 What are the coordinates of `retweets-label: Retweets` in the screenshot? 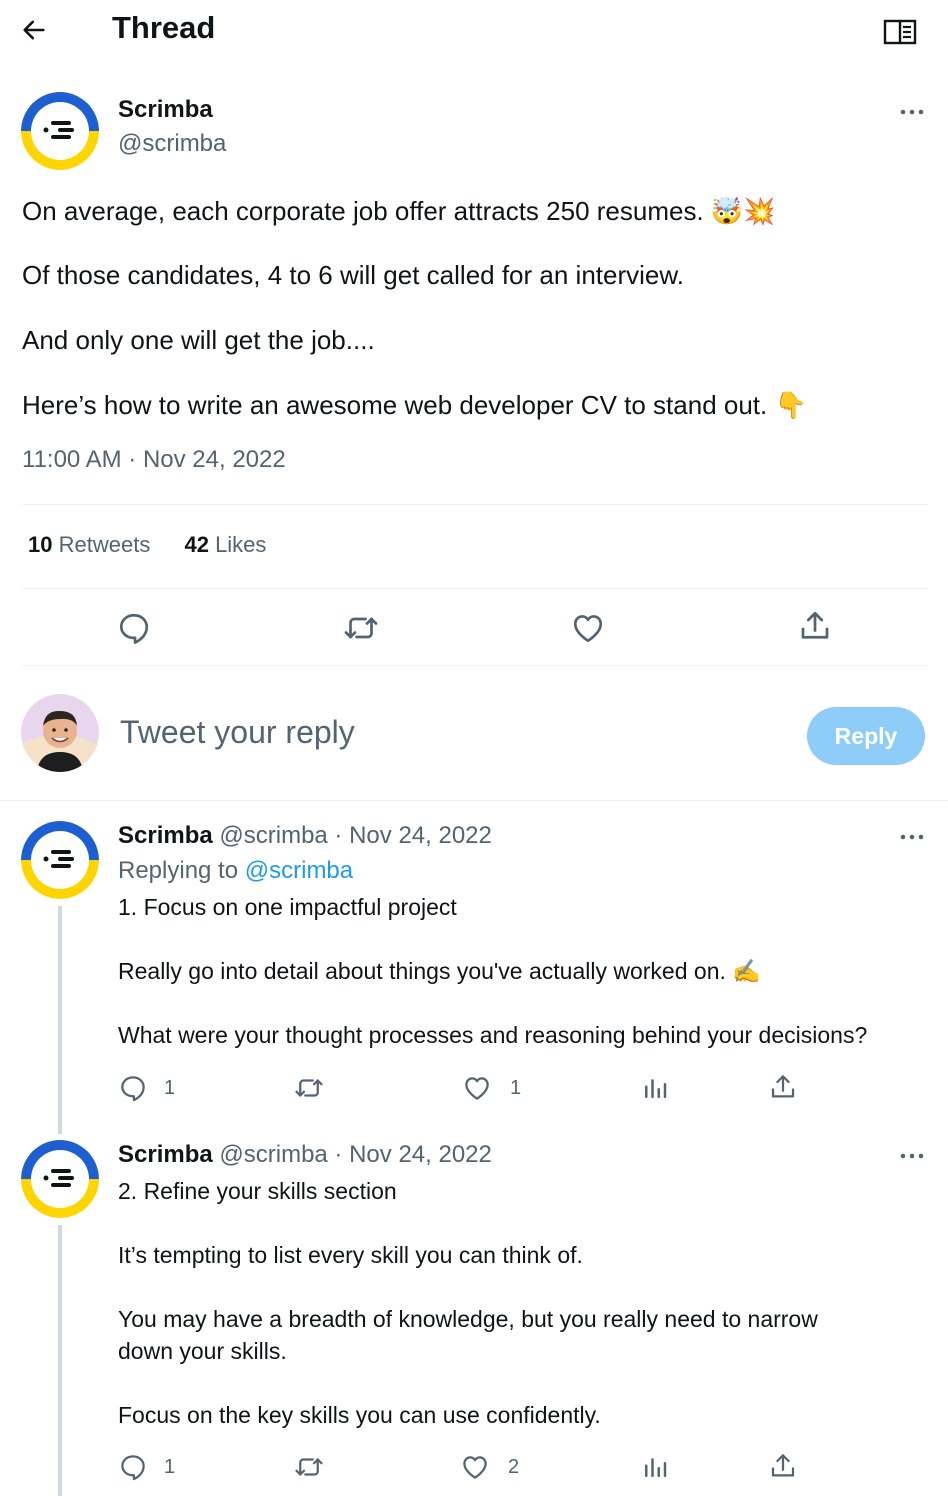 It's located at (104, 544).